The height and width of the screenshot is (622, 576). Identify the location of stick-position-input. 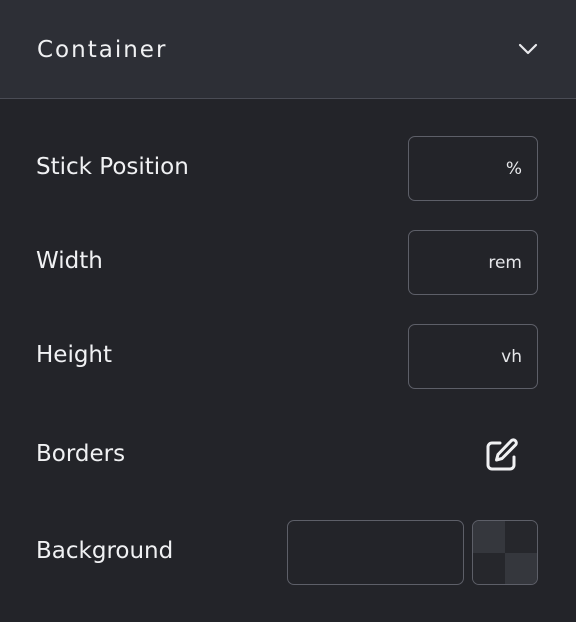
(456, 169).